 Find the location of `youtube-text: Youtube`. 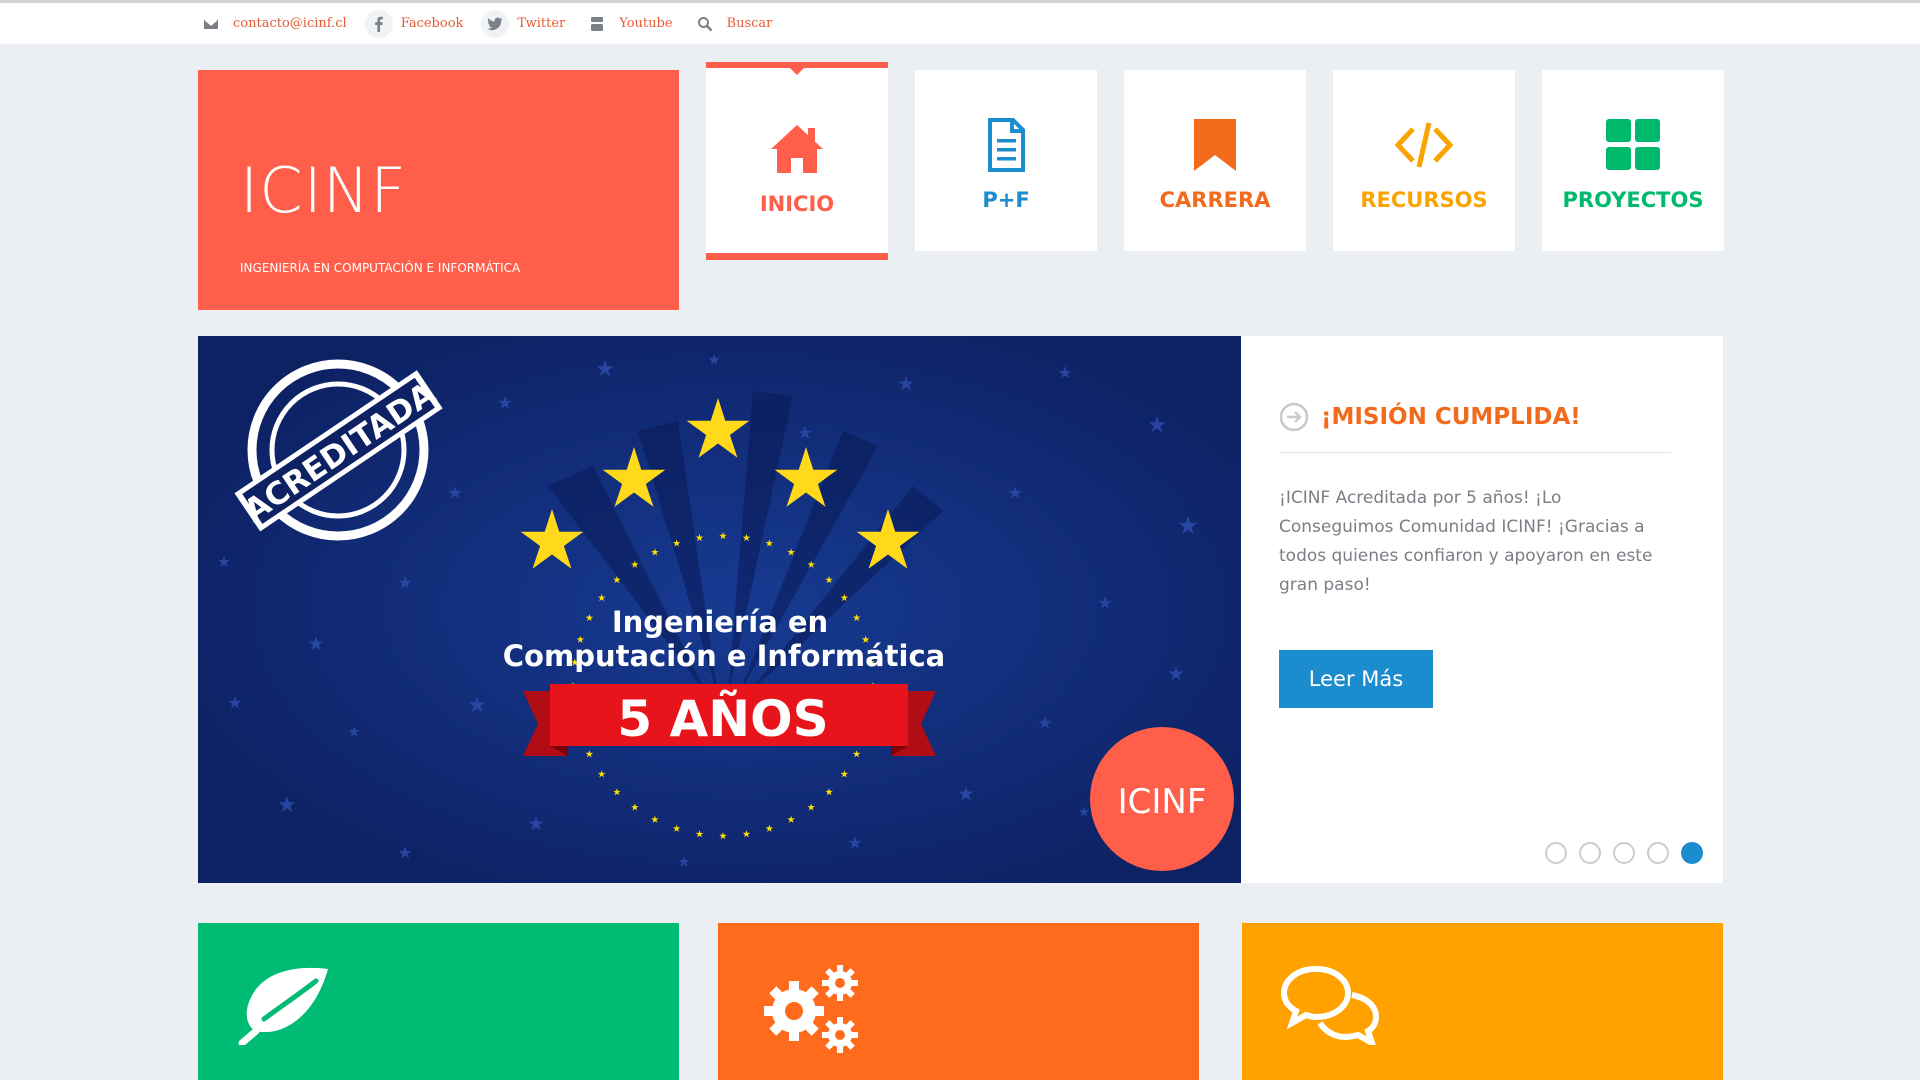

youtube-text: Youtube is located at coordinates (646, 23).